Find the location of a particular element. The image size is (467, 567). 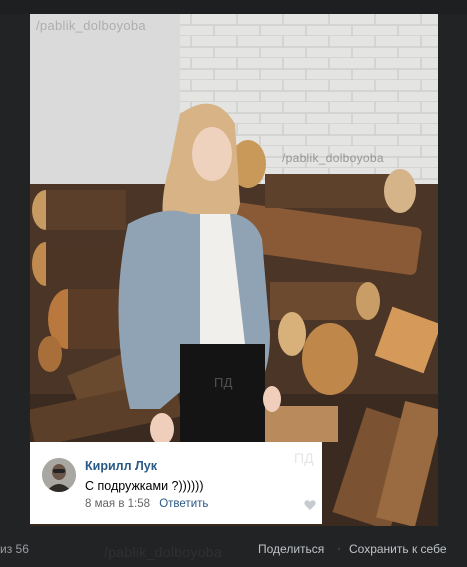

share-button: Поделиться is located at coordinates (291, 549).